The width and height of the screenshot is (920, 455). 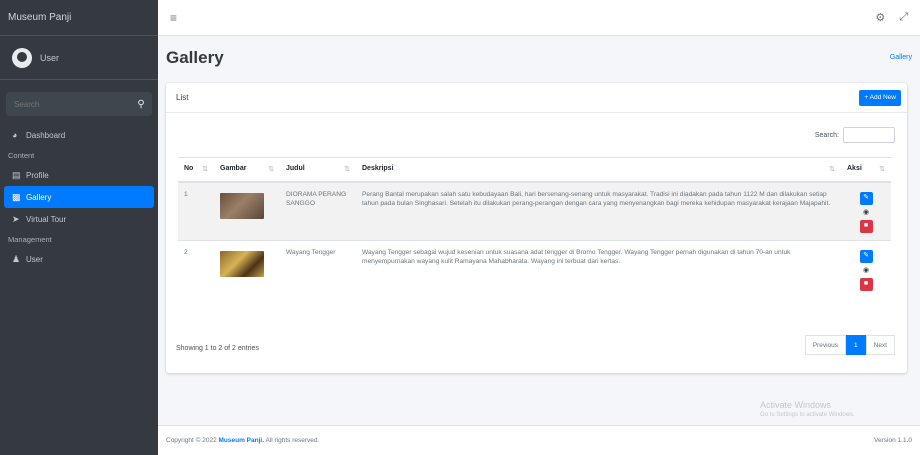 I want to click on gallery-icon: ▩, so click(x=16, y=196).